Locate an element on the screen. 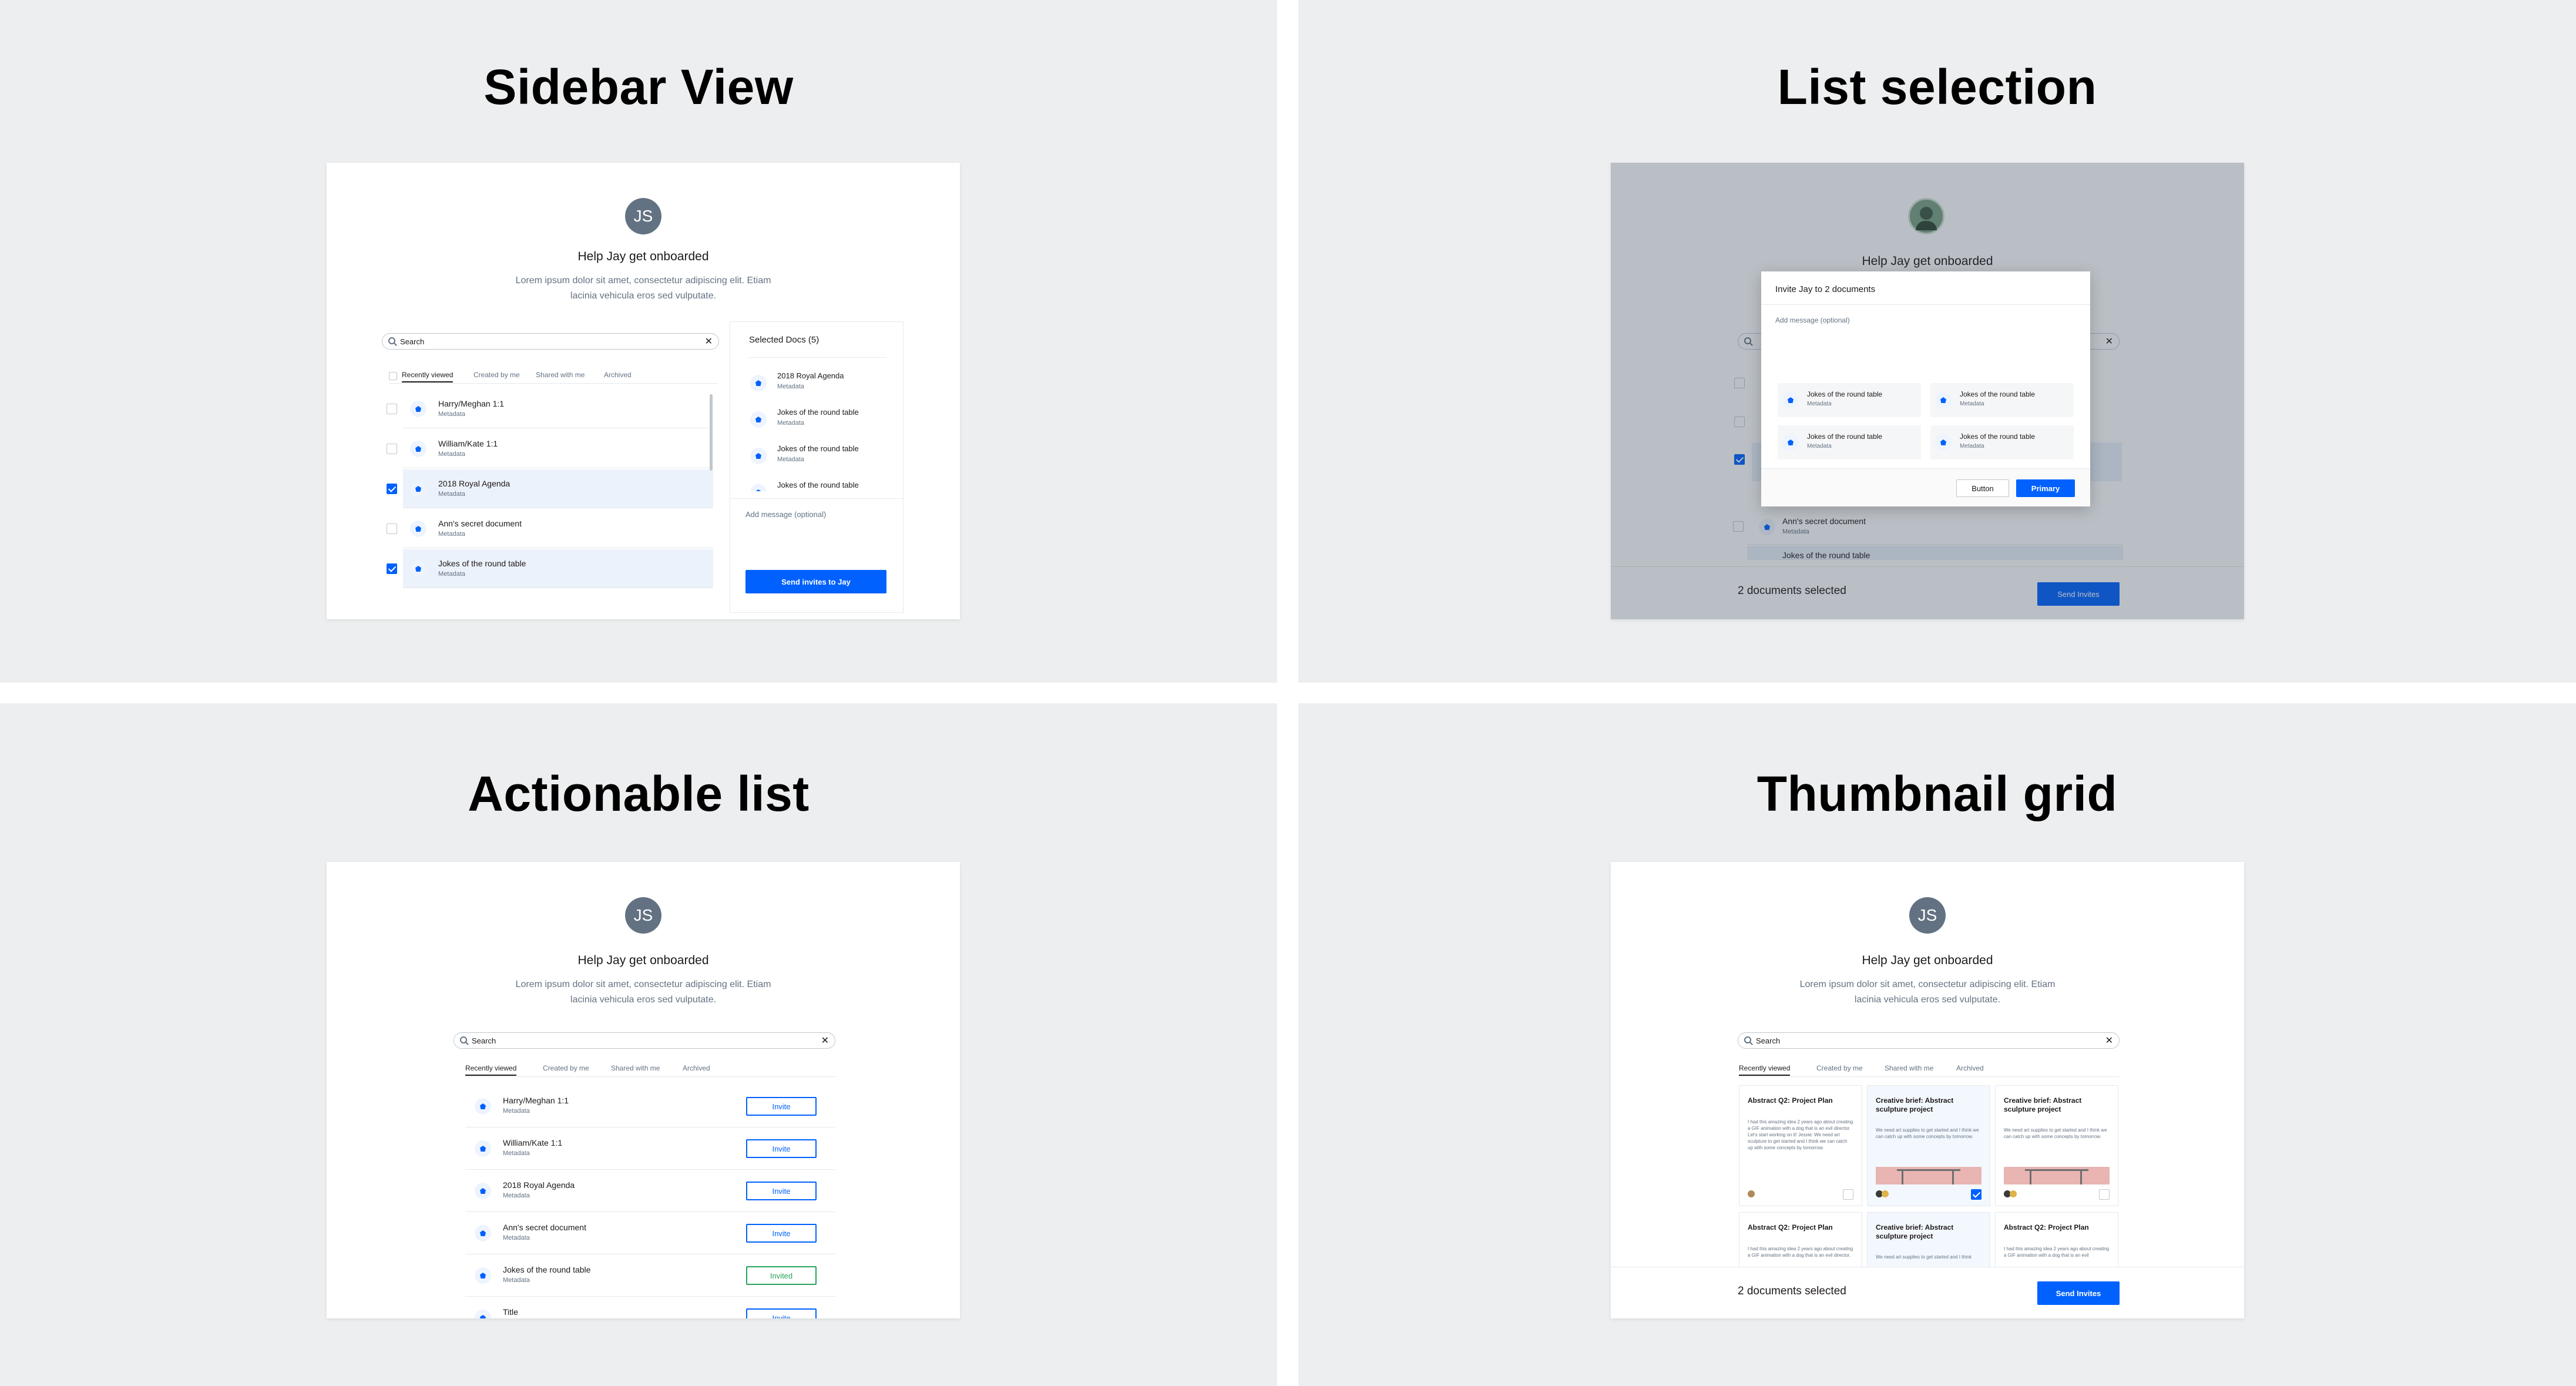 This screenshot has width=2576, height=1386. quadrant-title: Sidebar View is located at coordinates (638, 87).